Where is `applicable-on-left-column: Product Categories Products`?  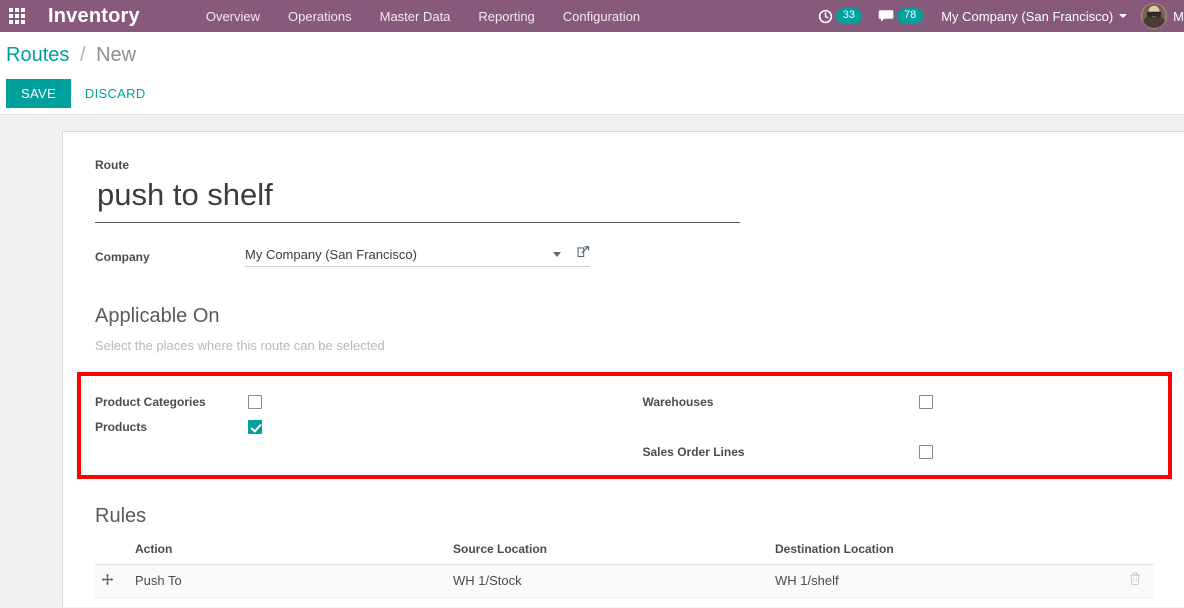
applicable-on-left-column: Product Categories Products is located at coordinates (350, 426).